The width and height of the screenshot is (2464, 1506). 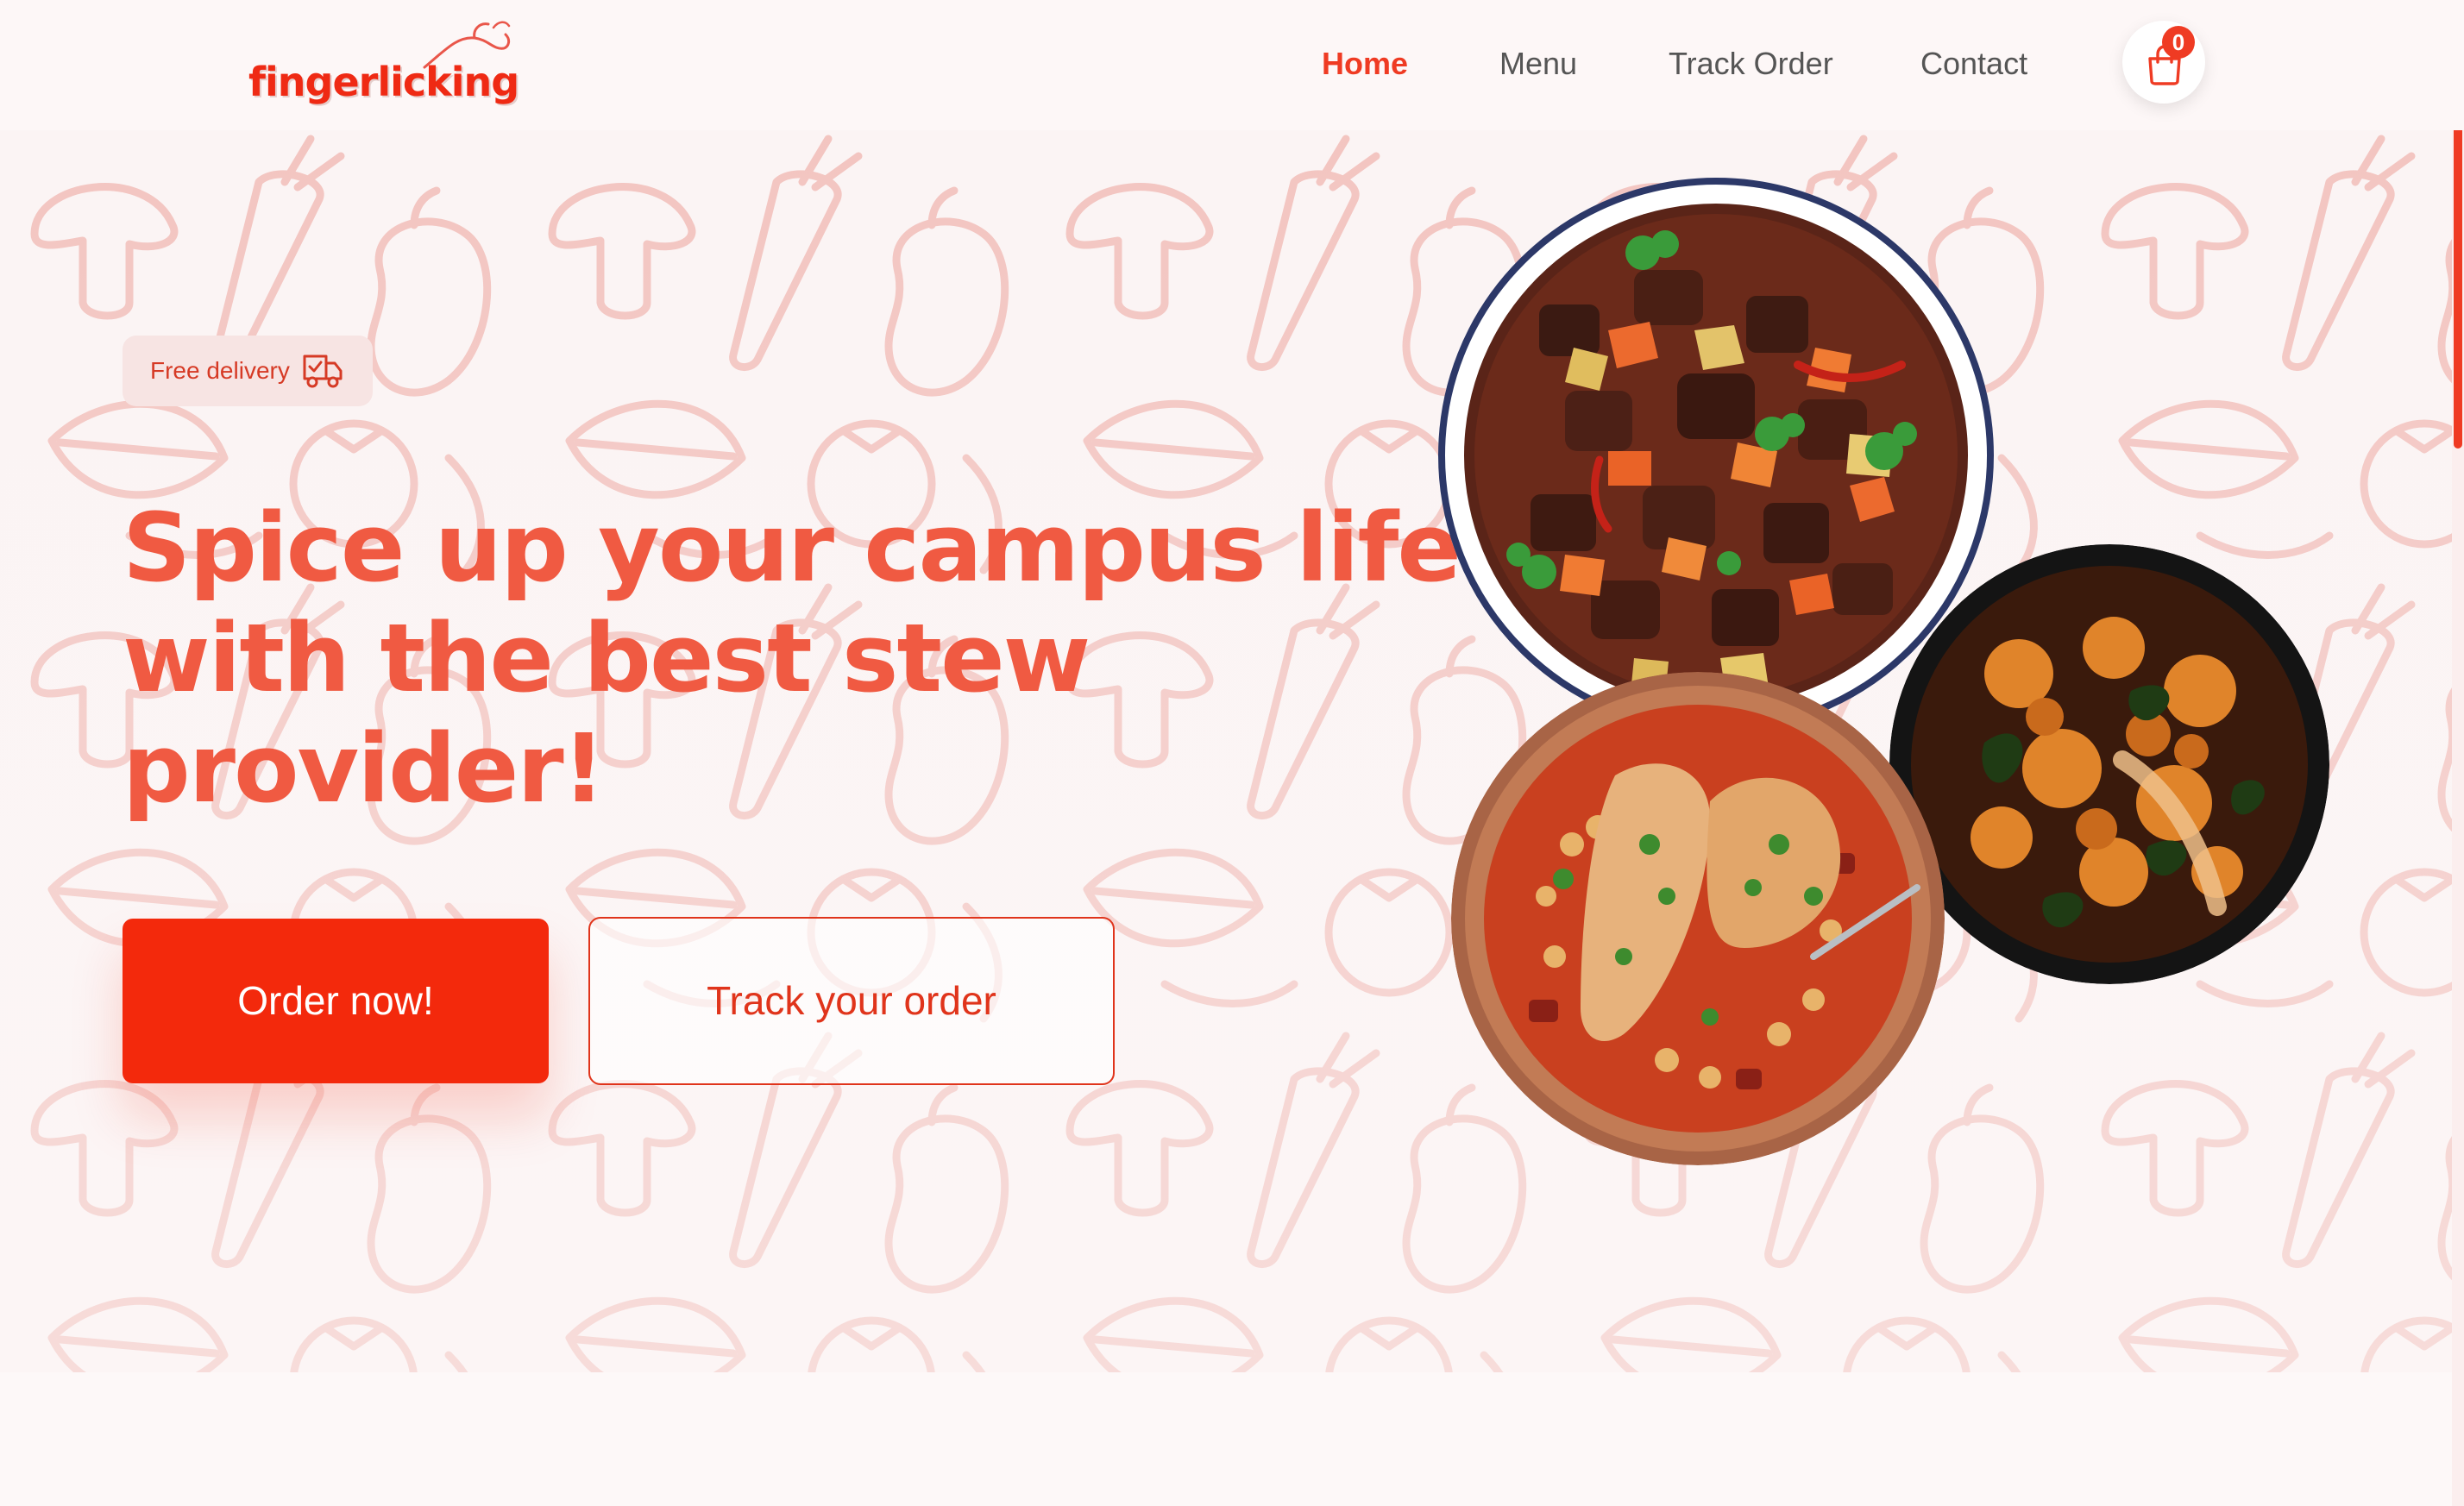 What do you see at coordinates (1698, 919) in the screenshot?
I see `dish-chicken-stew-image` at bounding box center [1698, 919].